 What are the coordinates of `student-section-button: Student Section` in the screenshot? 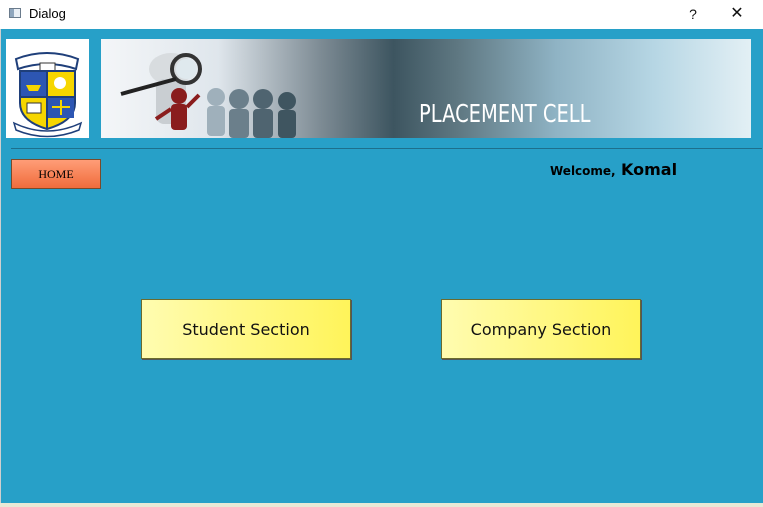 It's located at (246, 329).